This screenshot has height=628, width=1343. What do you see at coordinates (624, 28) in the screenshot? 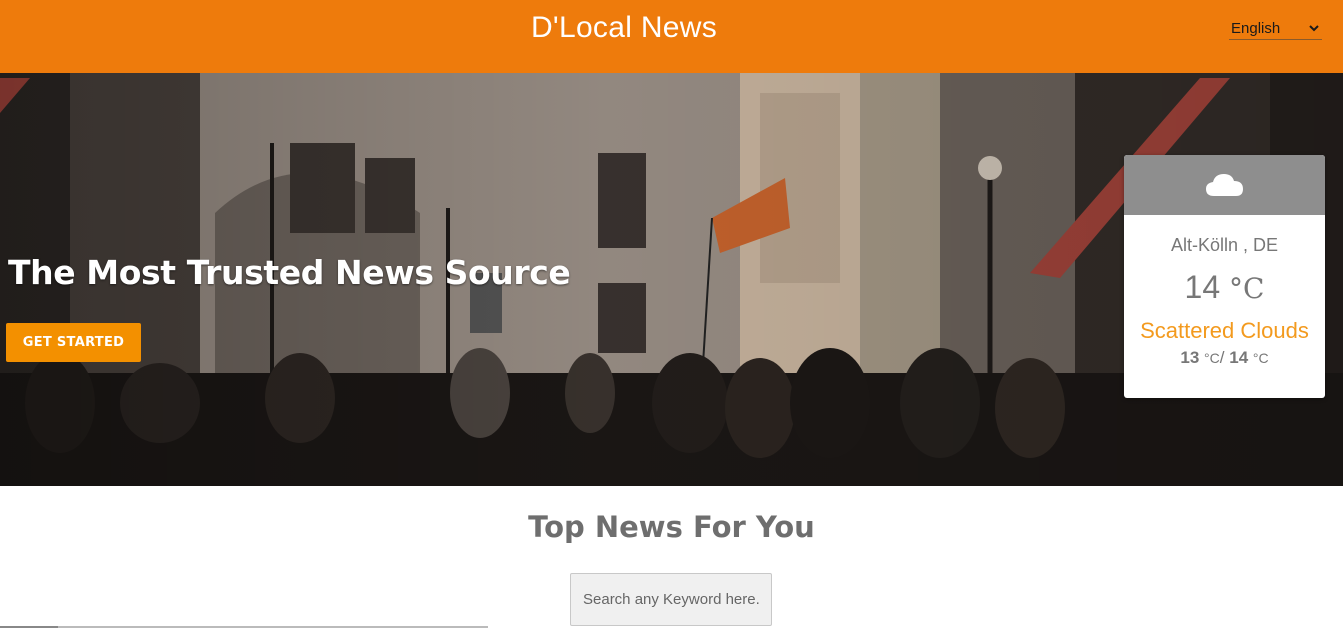
I see `site-brand-title: D'Local News` at bounding box center [624, 28].